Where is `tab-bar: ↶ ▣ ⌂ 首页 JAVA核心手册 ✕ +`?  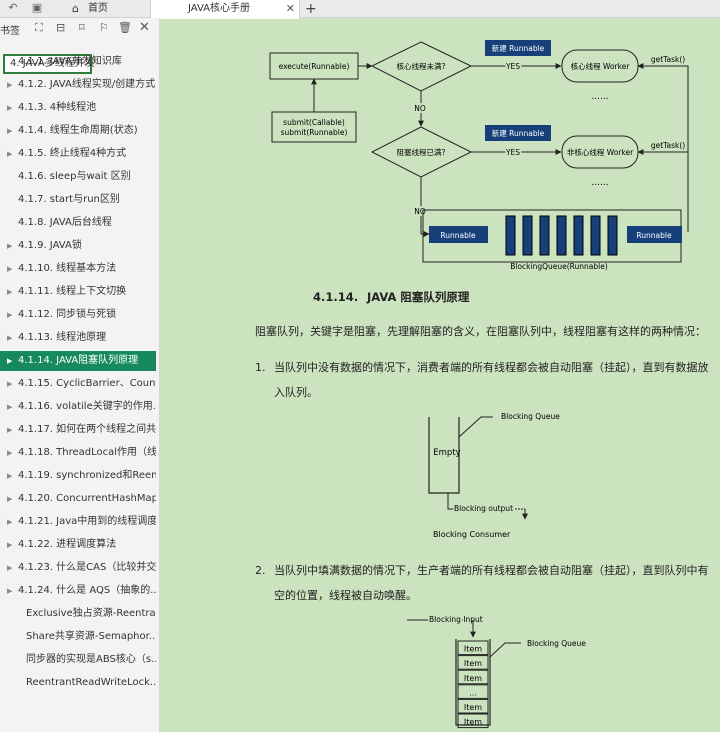
tab-bar: ↶ ▣ ⌂ 首页 JAVA核心手册 ✕ + is located at coordinates (360, 9).